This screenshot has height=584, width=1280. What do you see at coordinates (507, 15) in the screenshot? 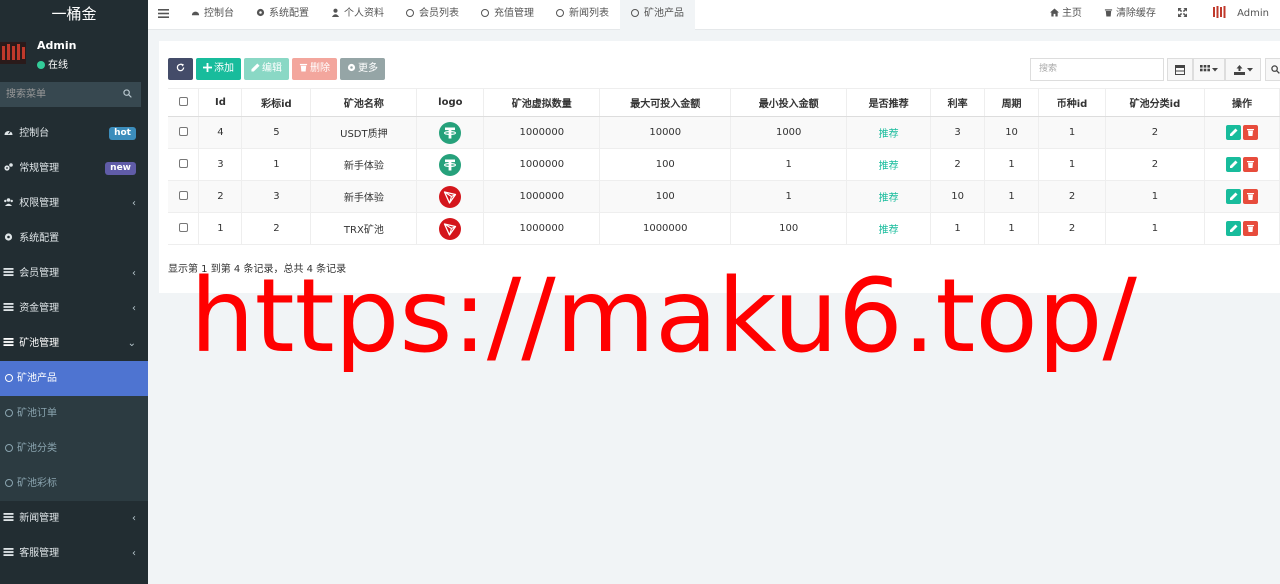
I see `tab-recharge: 充值管理` at bounding box center [507, 15].